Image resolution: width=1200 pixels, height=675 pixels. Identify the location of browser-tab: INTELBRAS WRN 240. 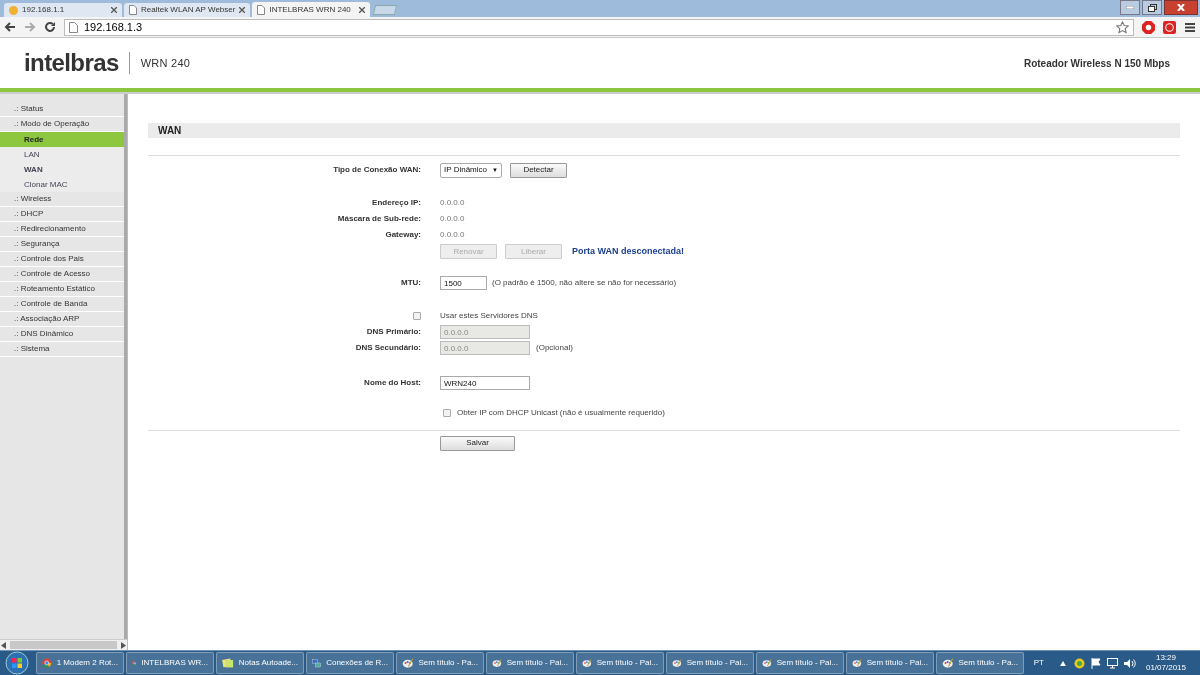
(311, 9).